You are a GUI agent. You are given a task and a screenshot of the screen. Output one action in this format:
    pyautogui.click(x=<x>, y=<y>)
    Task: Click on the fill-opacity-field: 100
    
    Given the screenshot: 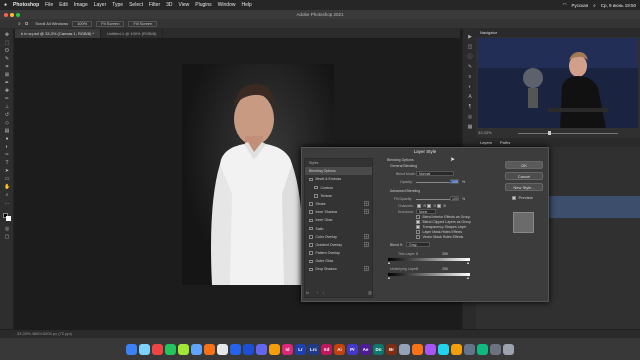 What is the action you would take?
    pyautogui.click(x=454, y=198)
    